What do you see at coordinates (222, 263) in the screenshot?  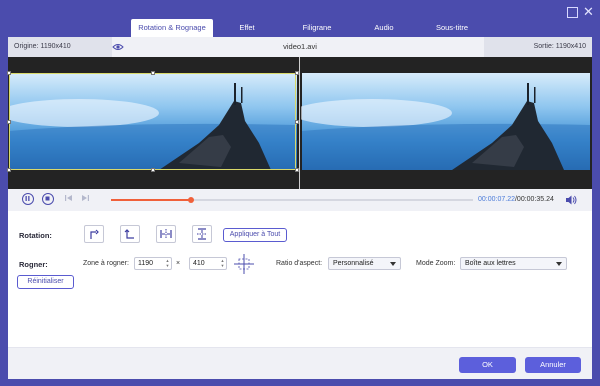 I see `crop-height-stepper: ▲ ▼` at bounding box center [222, 263].